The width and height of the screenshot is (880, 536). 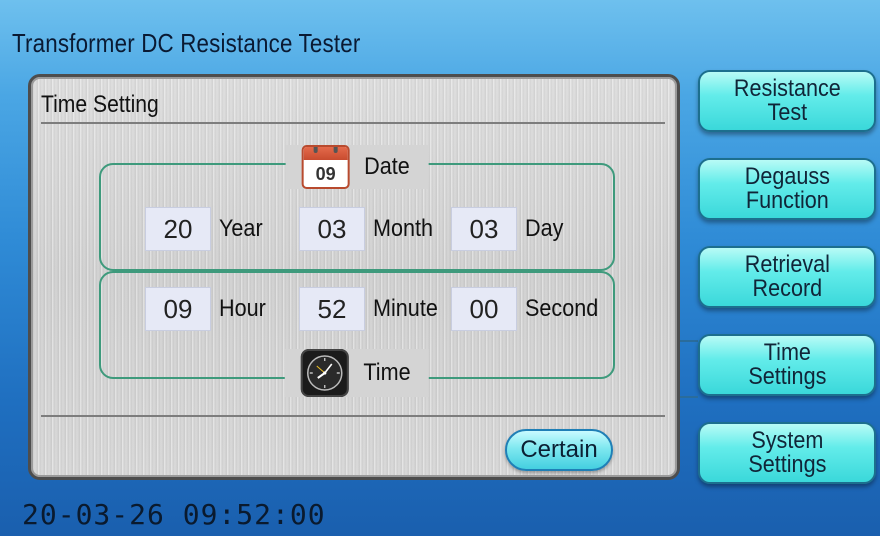 I want to click on time-settings-button: Time Settings, so click(x=787, y=365).